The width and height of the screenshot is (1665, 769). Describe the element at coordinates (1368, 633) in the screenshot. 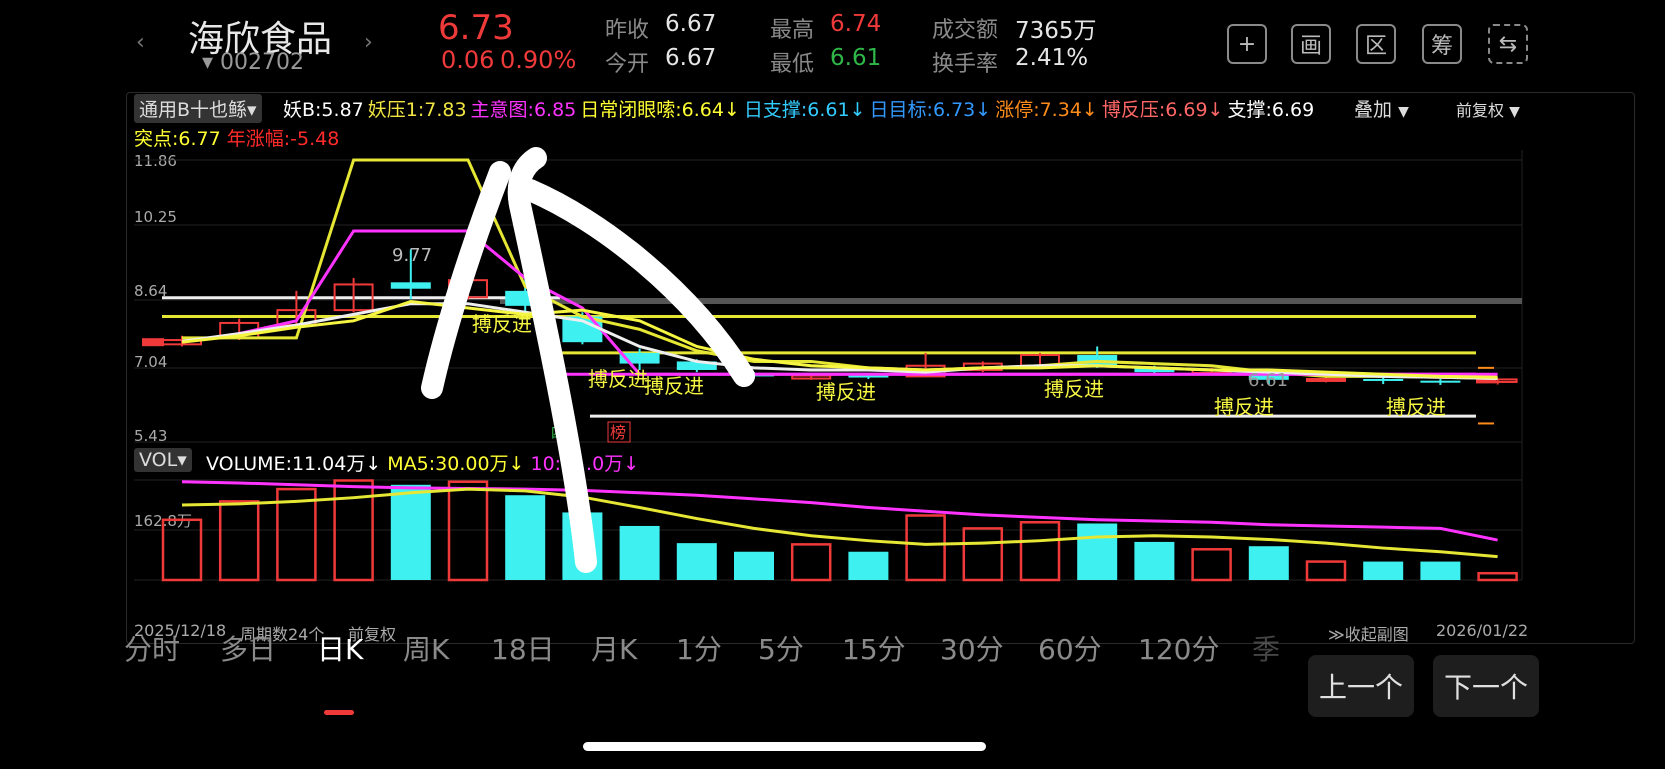

I see `collapse-subchart-button: ≫收起副图` at that location.